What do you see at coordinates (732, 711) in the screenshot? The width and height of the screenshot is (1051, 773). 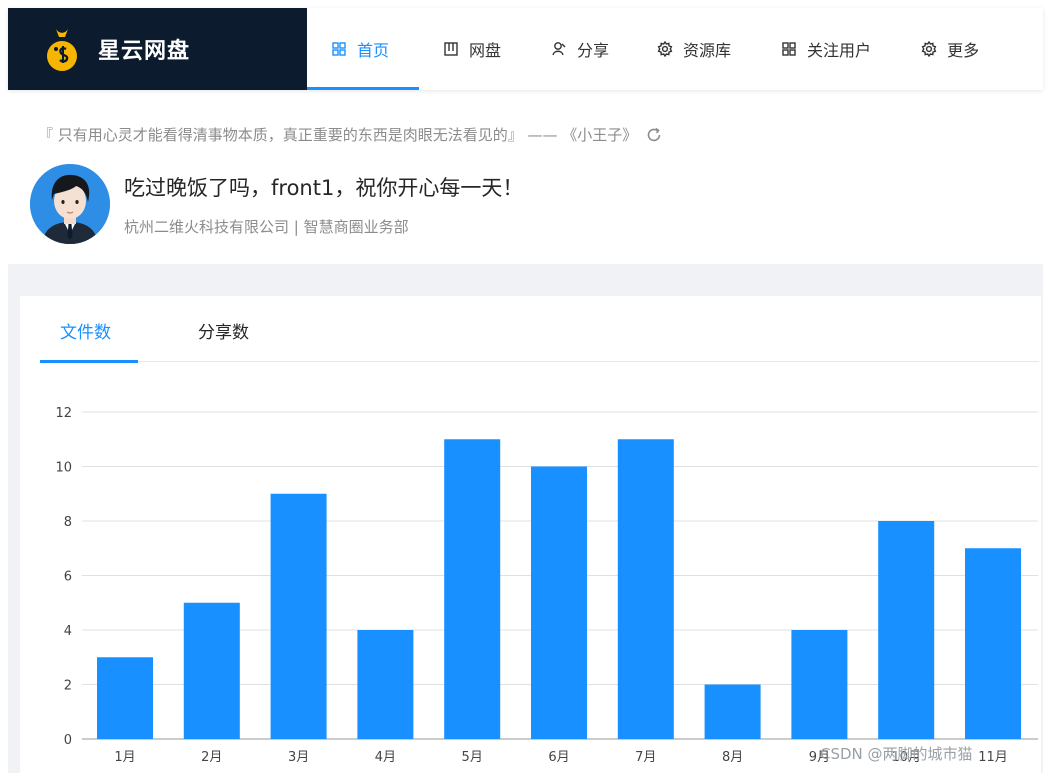 I see `bar-8月` at bounding box center [732, 711].